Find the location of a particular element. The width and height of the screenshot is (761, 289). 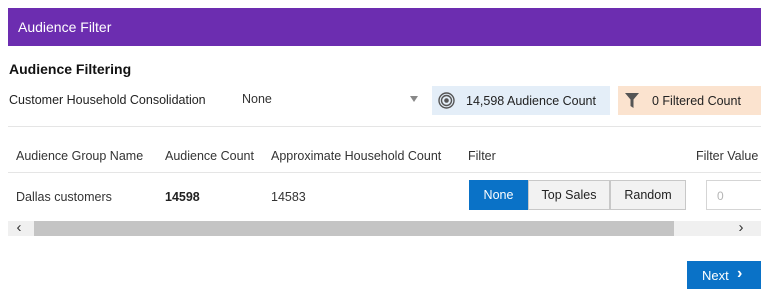

divider is located at coordinates (384, 126).